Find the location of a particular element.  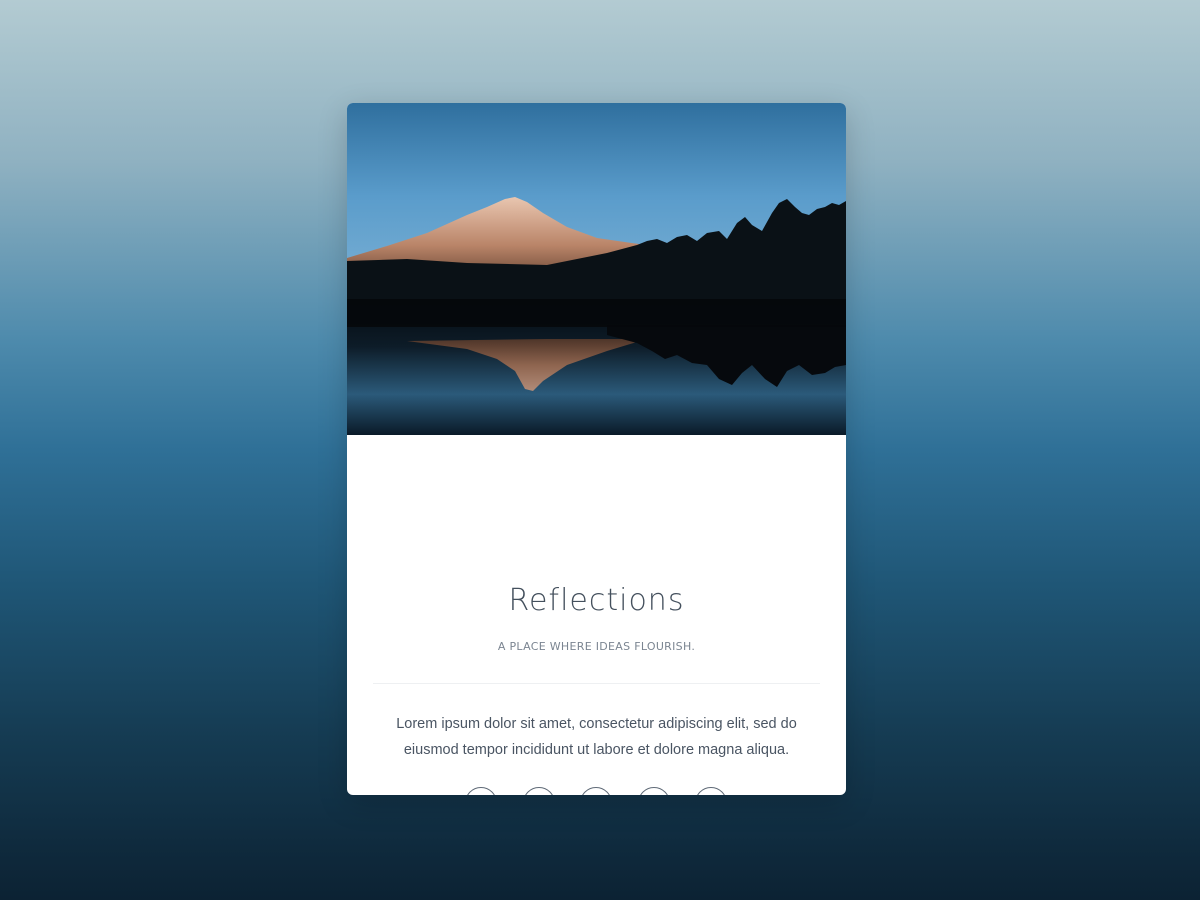

youtube-link is located at coordinates (539, 791).